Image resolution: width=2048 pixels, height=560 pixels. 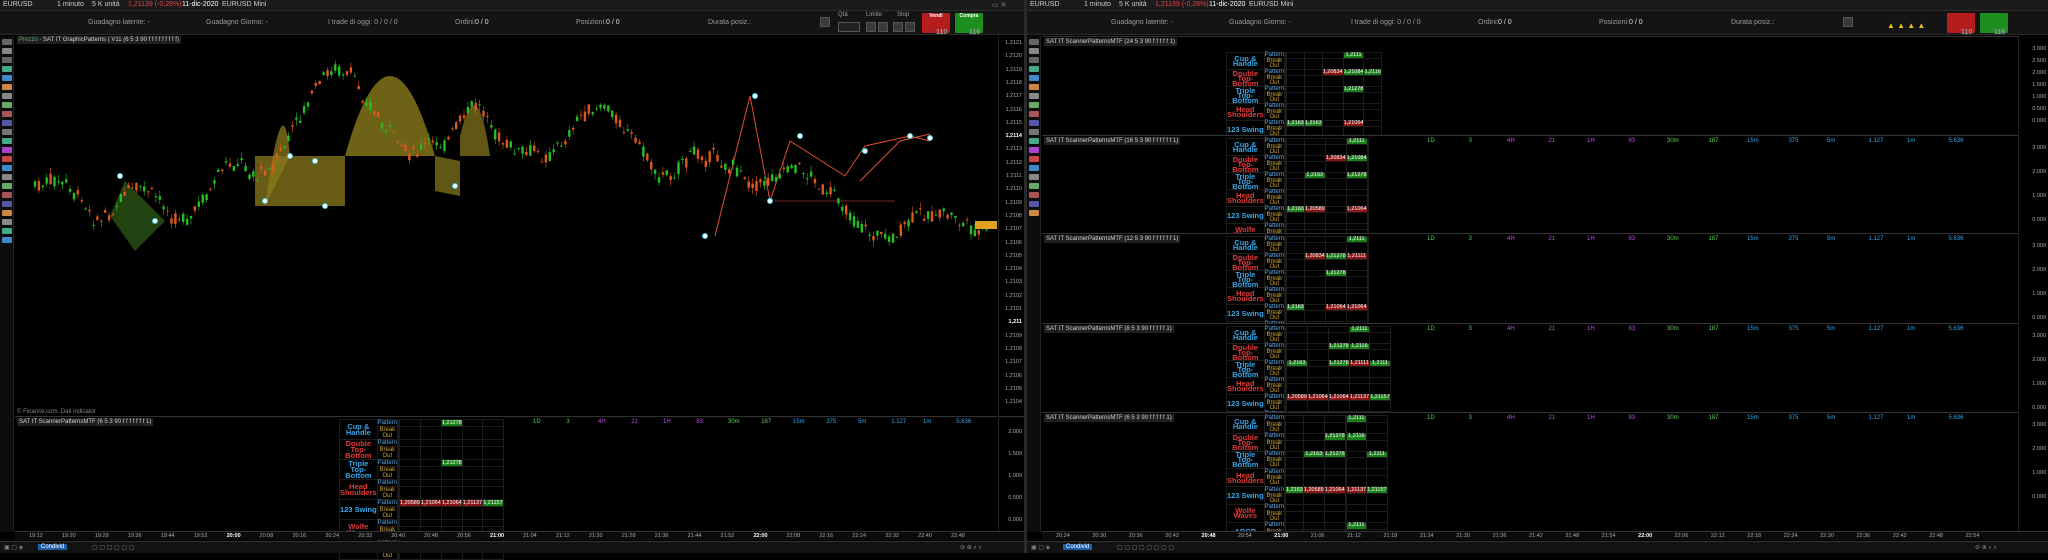 What do you see at coordinates (936, 24) in the screenshot?
I see `sell-button: Vendi 110` at bounding box center [936, 24].